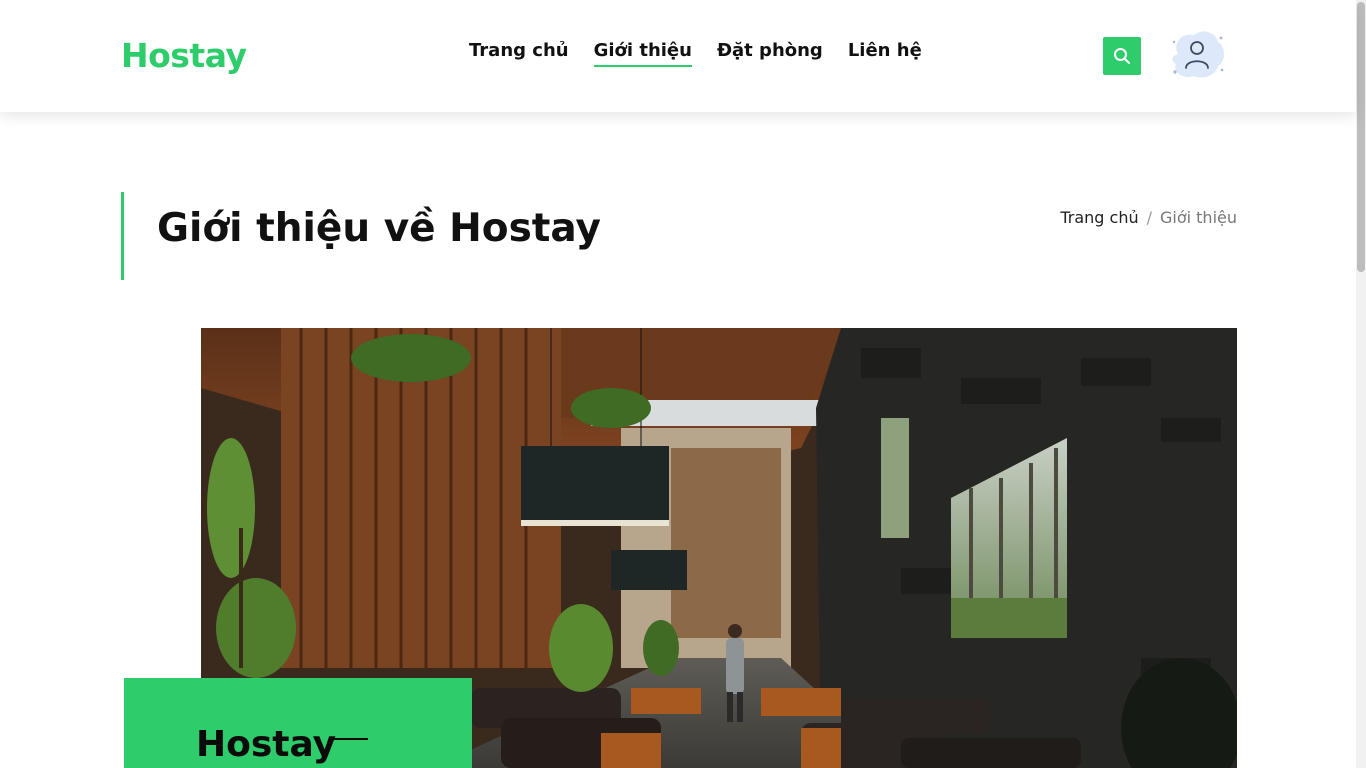 The image size is (1366, 768). Describe the element at coordinates (519, 53) in the screenshot. I see `nav-item-home: Trang chủ` at that location.